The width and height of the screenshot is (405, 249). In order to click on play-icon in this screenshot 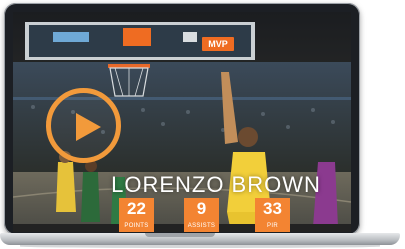, I will do `click(88, 127)`.